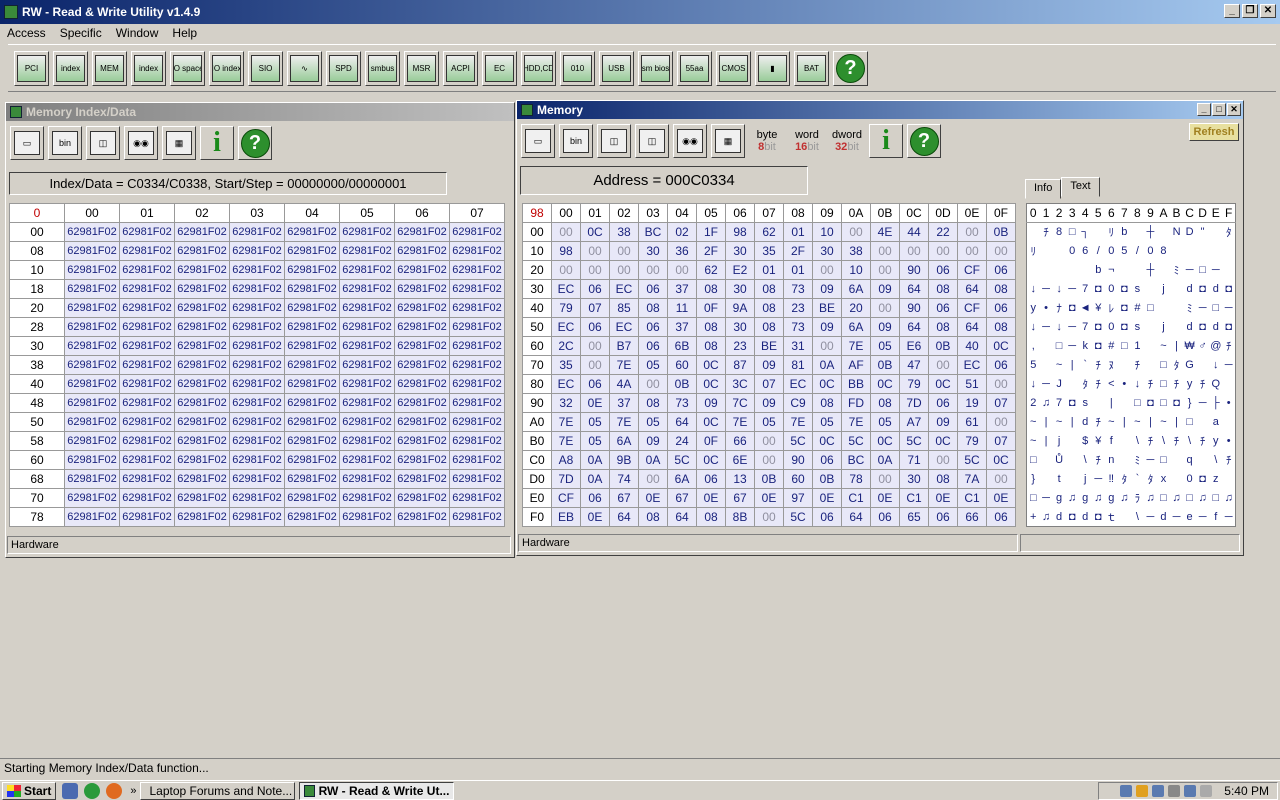 This screenshot has width=1280, height=800. What do you see at coordinates (595, 308) in the screenshot?
I see `data-cell: 07` at bounding box center [595, 308].